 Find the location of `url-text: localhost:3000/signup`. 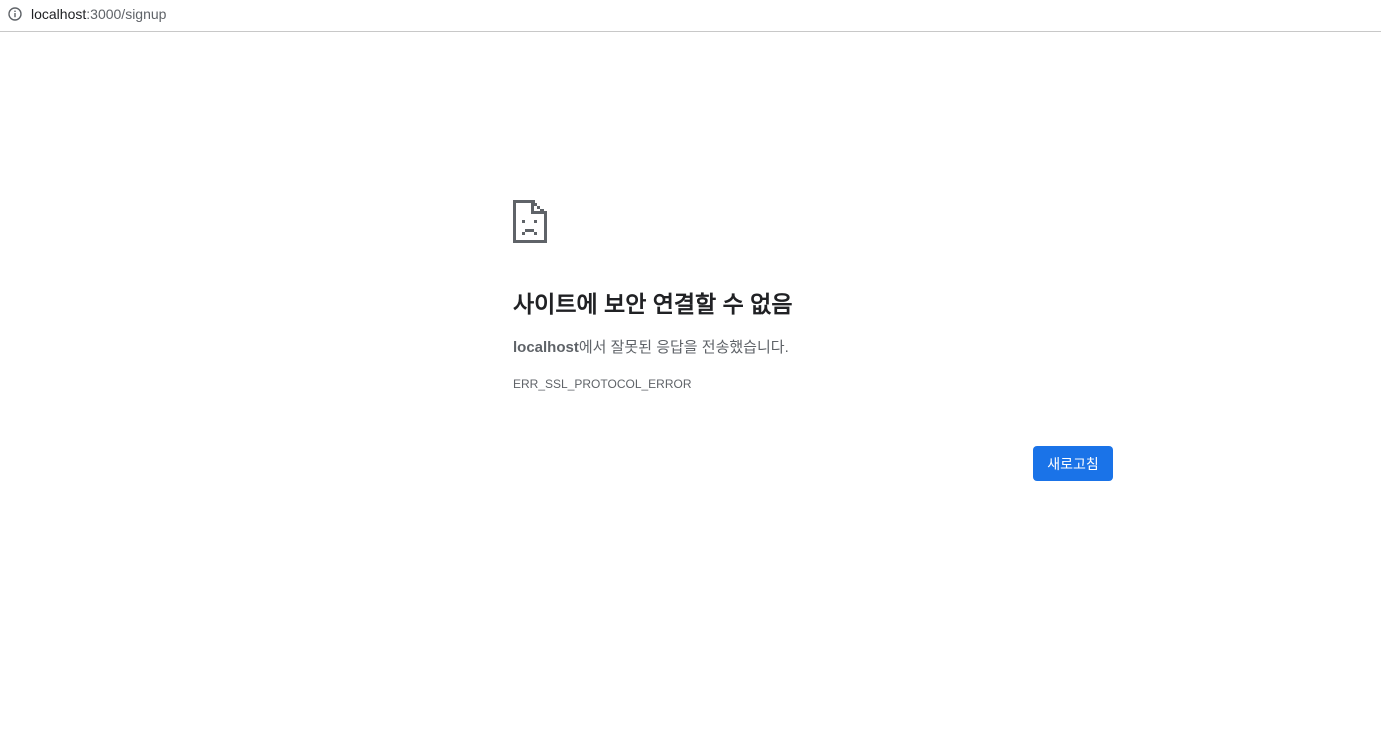

url-text: localhost:3000/signup is located at coordinates (98, 14).